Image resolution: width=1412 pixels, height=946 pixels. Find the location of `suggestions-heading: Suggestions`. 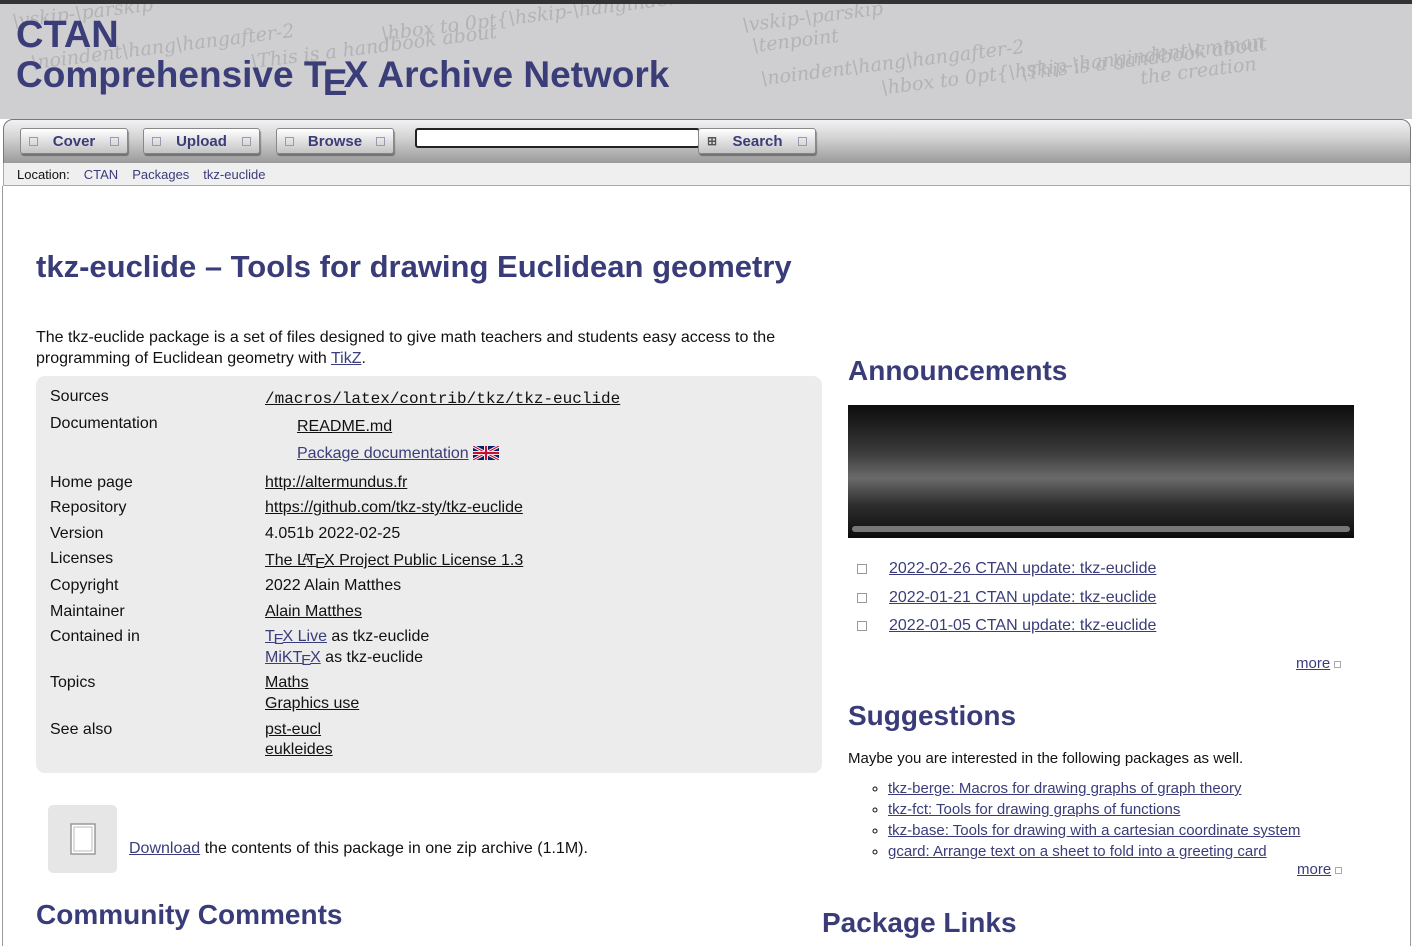

suggestions-heading: Suggestions is located at coordinates (932, 715).